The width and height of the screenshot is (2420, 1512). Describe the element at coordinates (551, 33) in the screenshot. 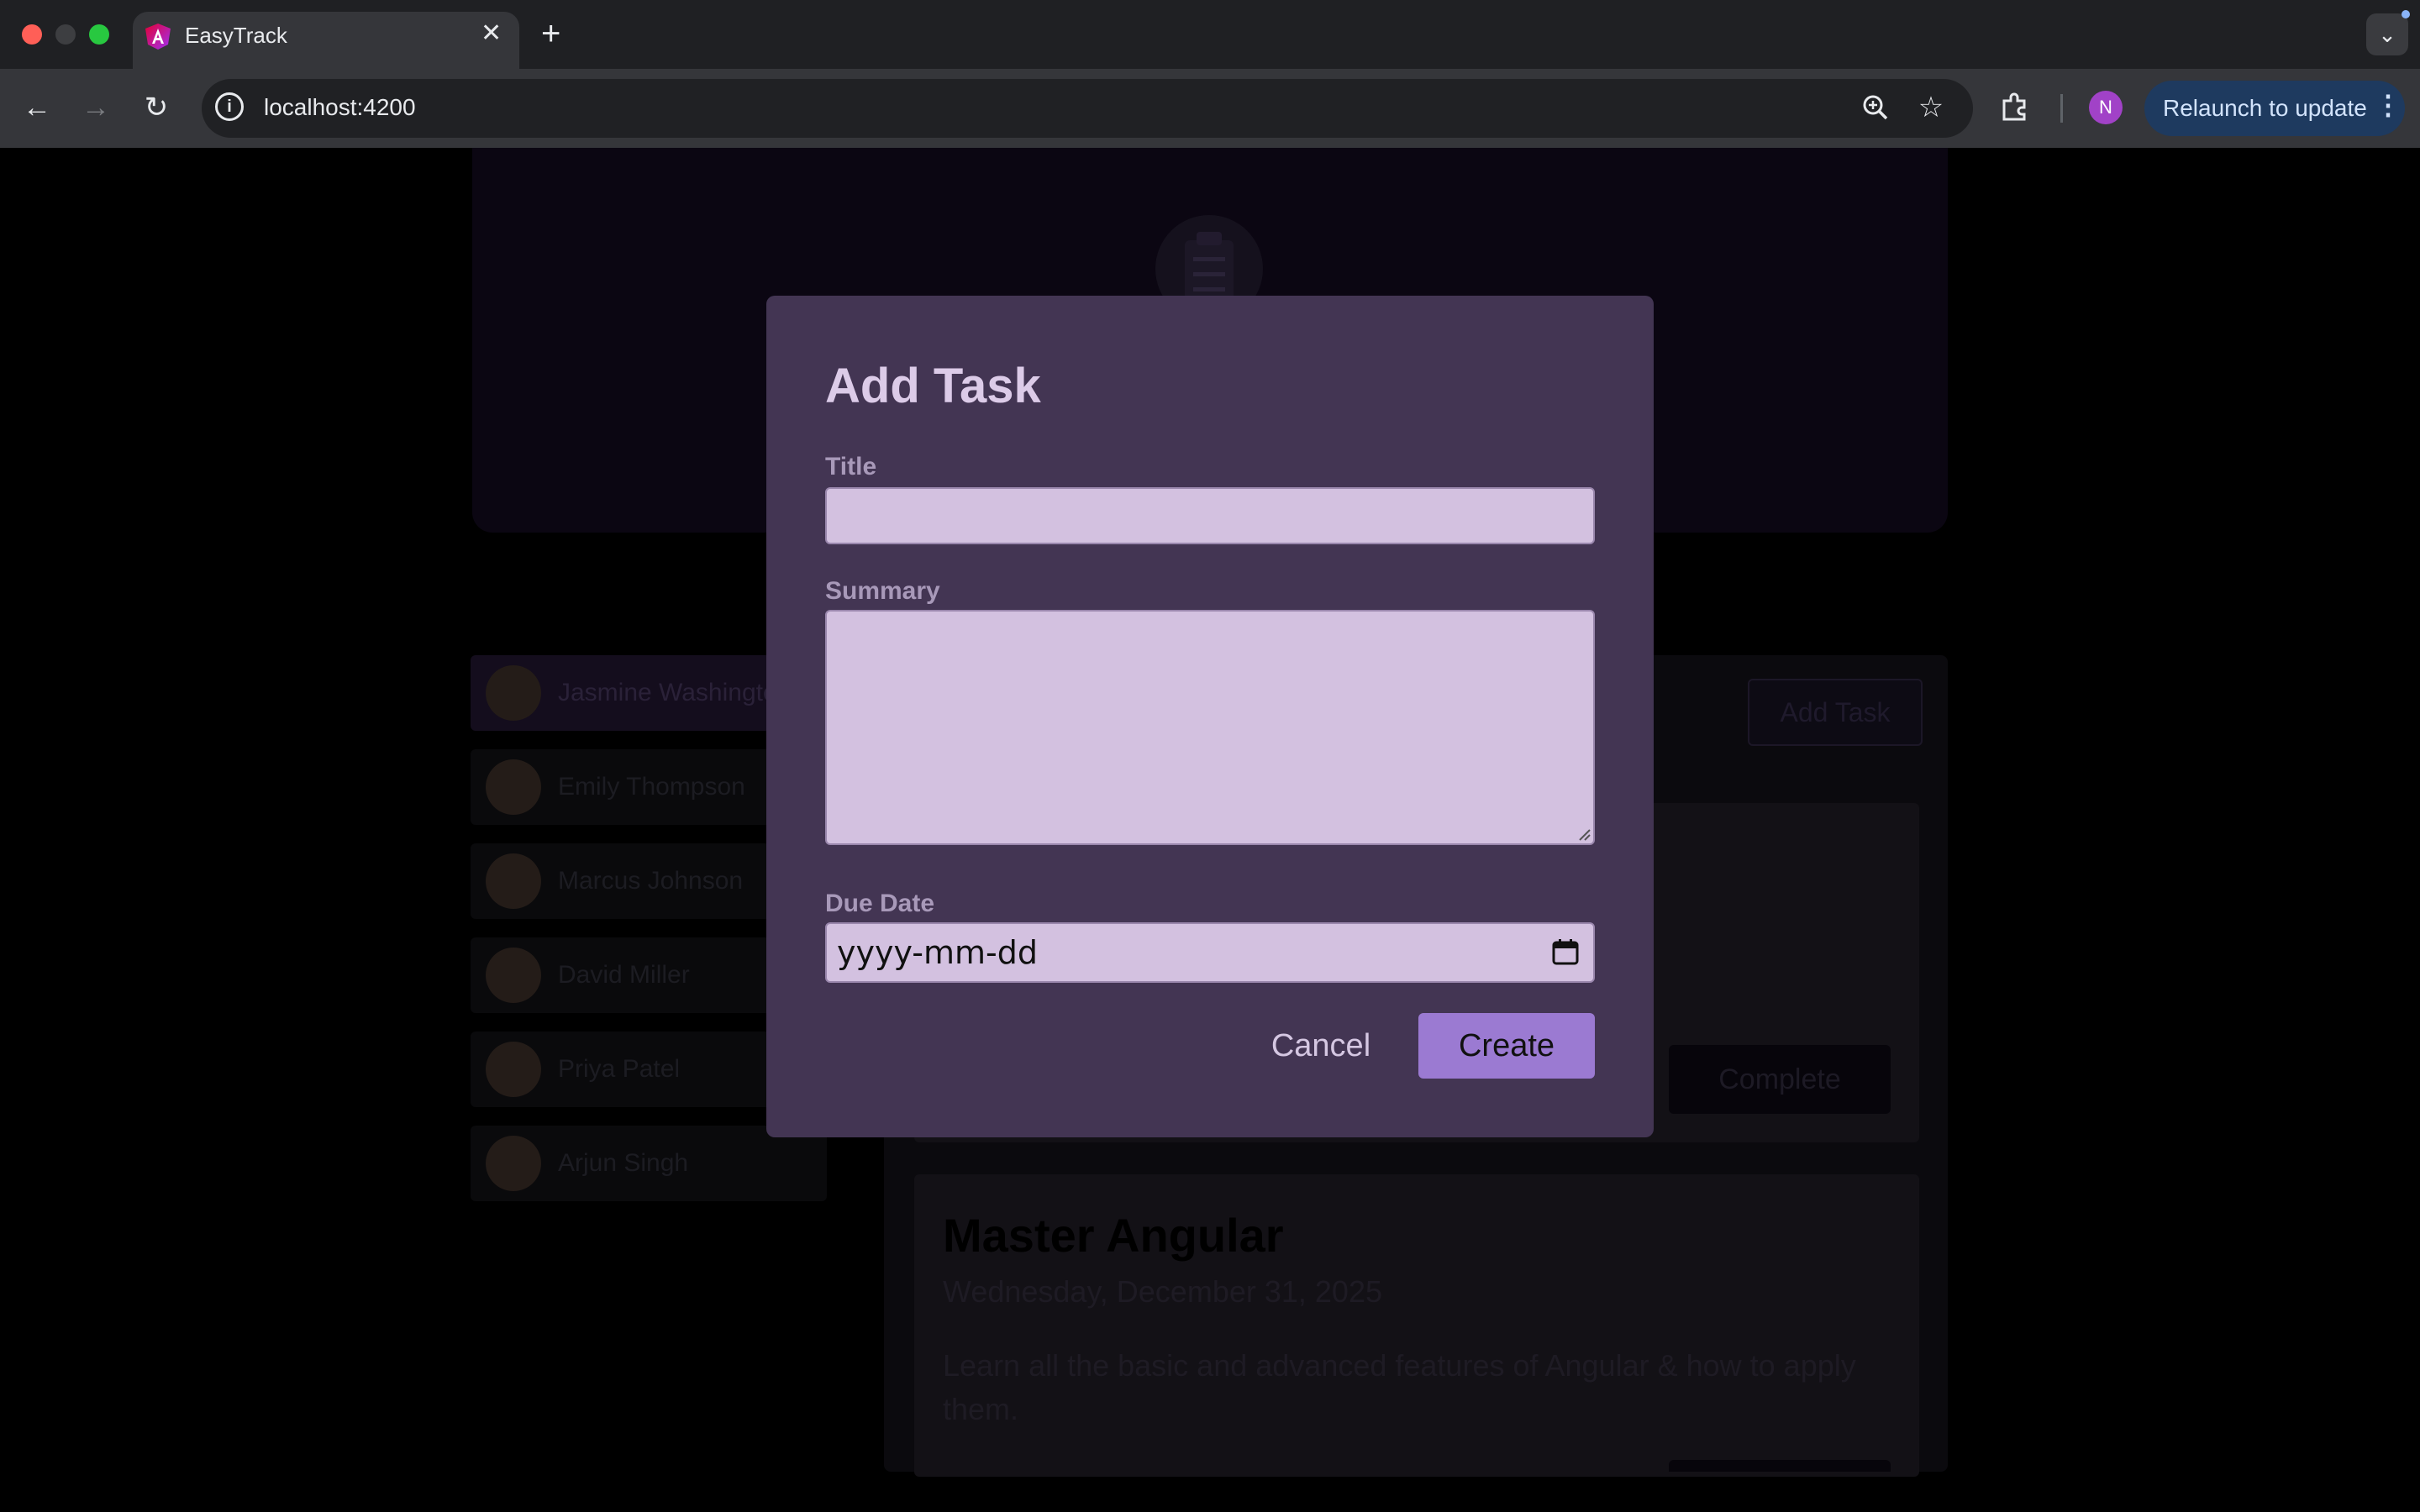

I see `new-tab-icon: +` at that location.